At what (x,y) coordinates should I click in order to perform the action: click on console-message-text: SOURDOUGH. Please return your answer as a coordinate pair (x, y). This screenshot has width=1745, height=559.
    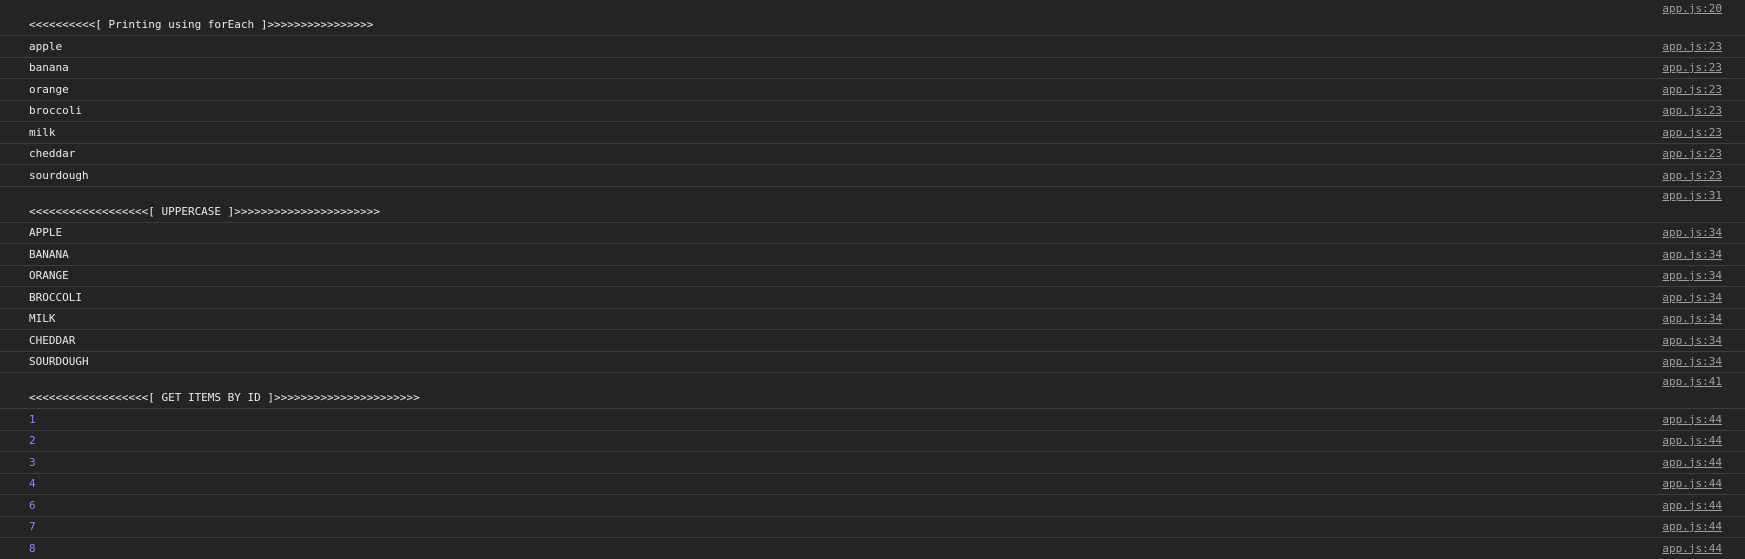
    Looking at the image, I should click on (59, 361).